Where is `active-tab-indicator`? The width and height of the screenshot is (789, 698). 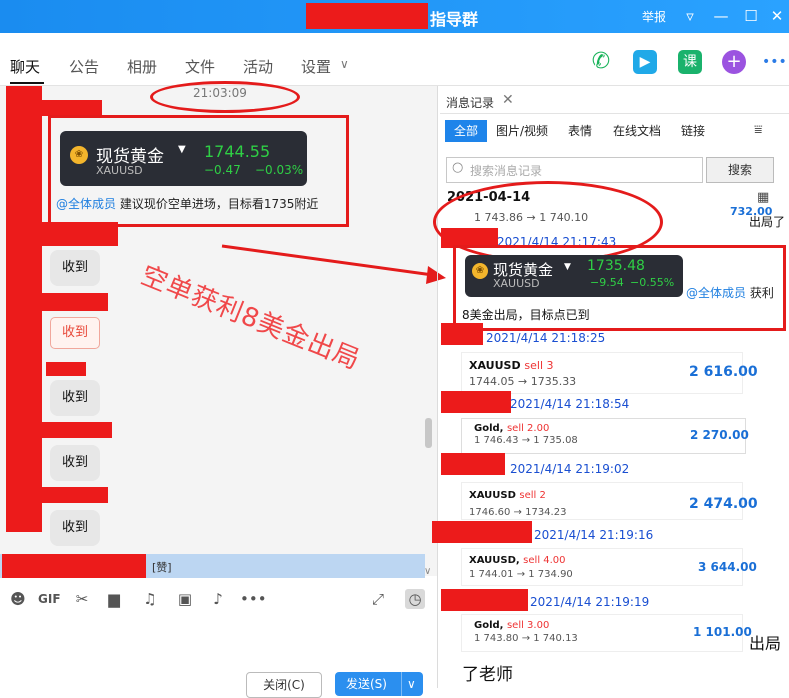 active-tab-indicator is located at coordinates (27, 83).